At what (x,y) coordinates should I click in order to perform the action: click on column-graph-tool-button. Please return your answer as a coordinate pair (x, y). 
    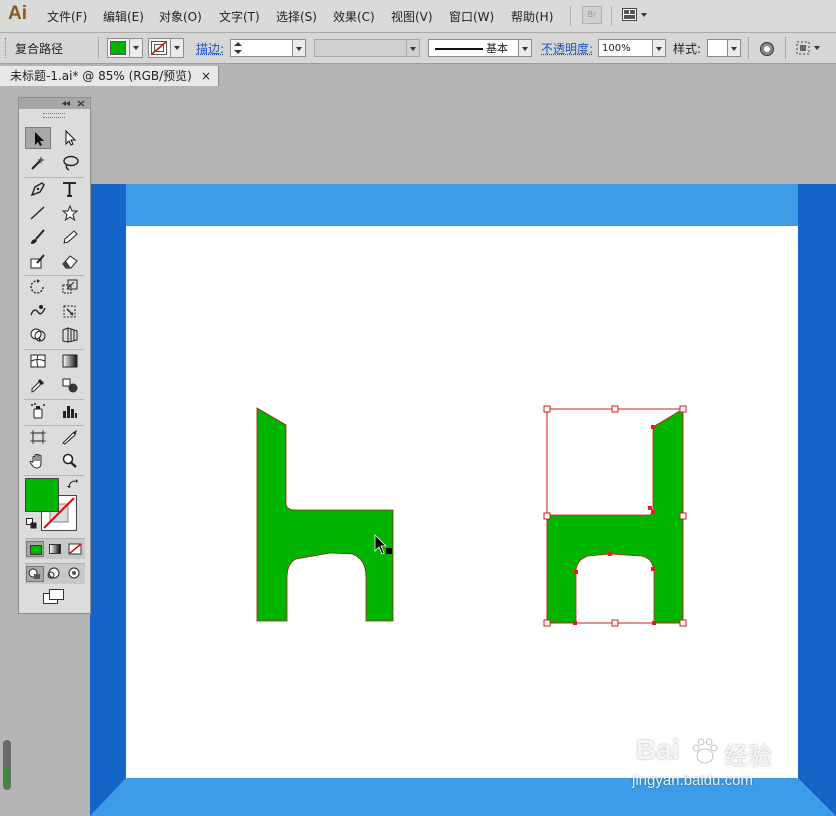
    Looking at the image, I should click on (70, 411).